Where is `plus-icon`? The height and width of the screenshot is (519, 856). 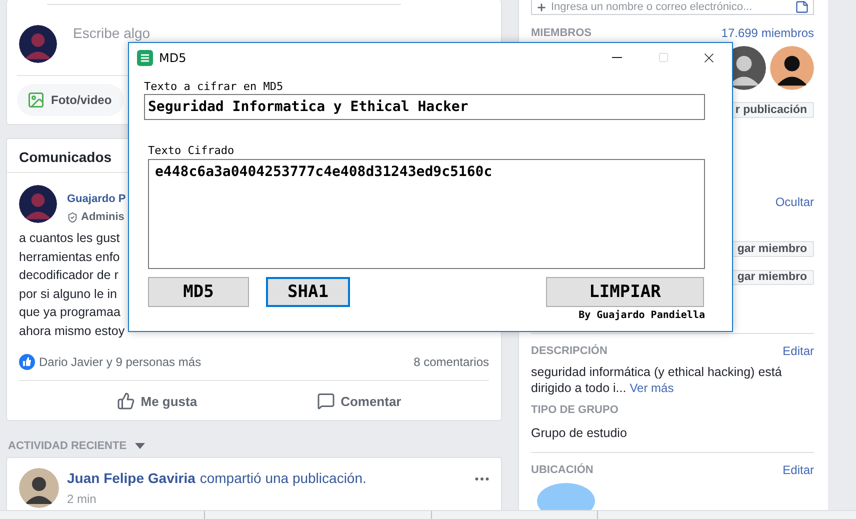
plus-icon is located at coordinates (541, 7).